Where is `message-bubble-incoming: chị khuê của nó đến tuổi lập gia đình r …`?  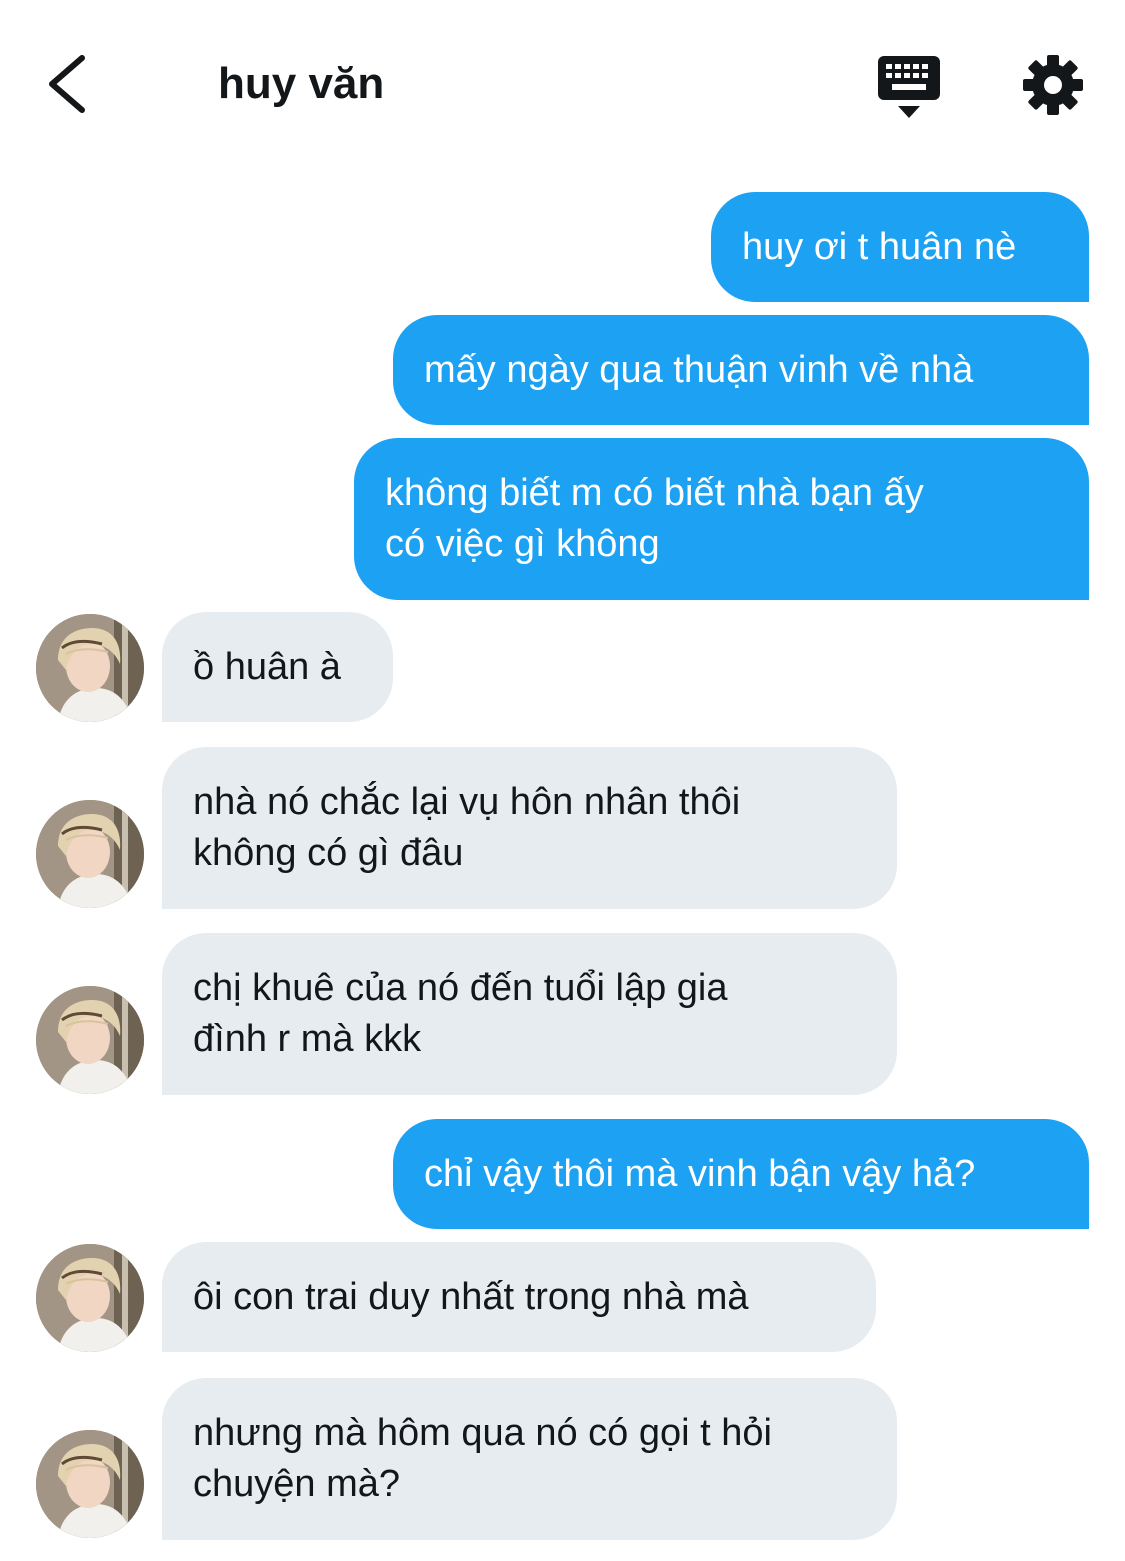 message-bubble-incoming: chị khuê của nó đến tuổi lập gia đình r … is located at coordinates (529, 1014).